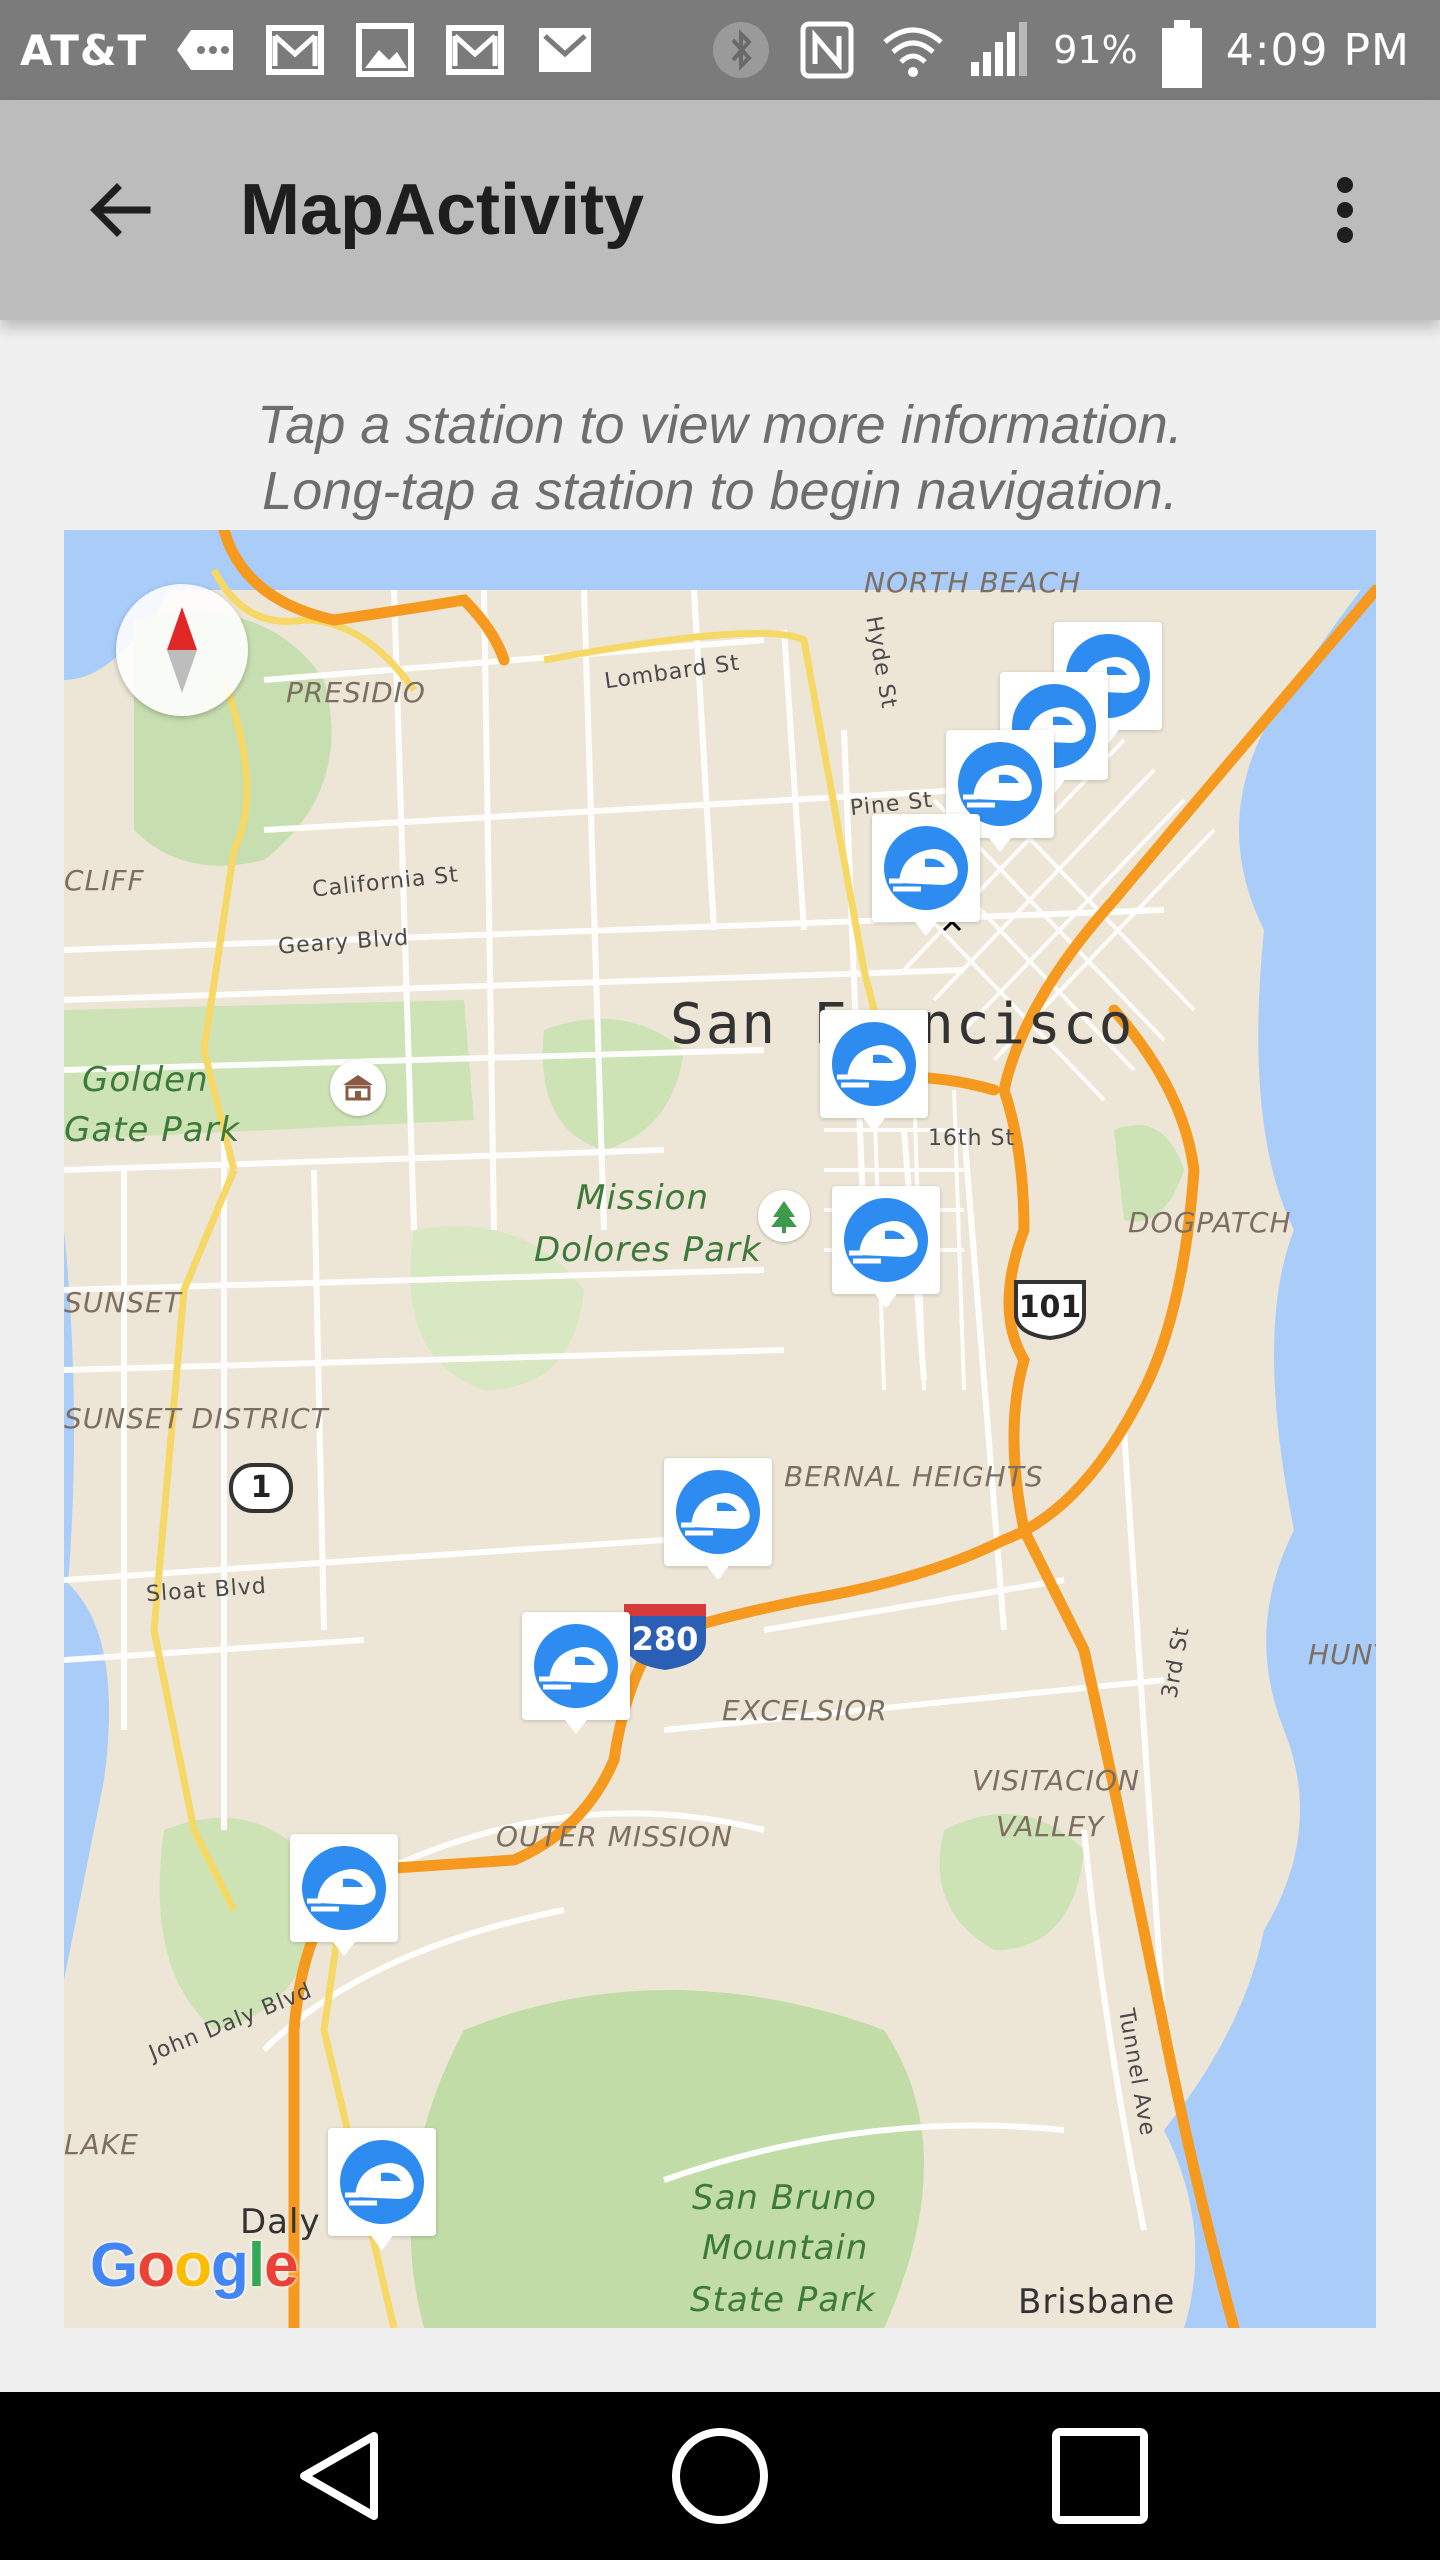  Describe the element at coordinates (827, 50) in the screenshot. I see `nfc-icon` at that location.